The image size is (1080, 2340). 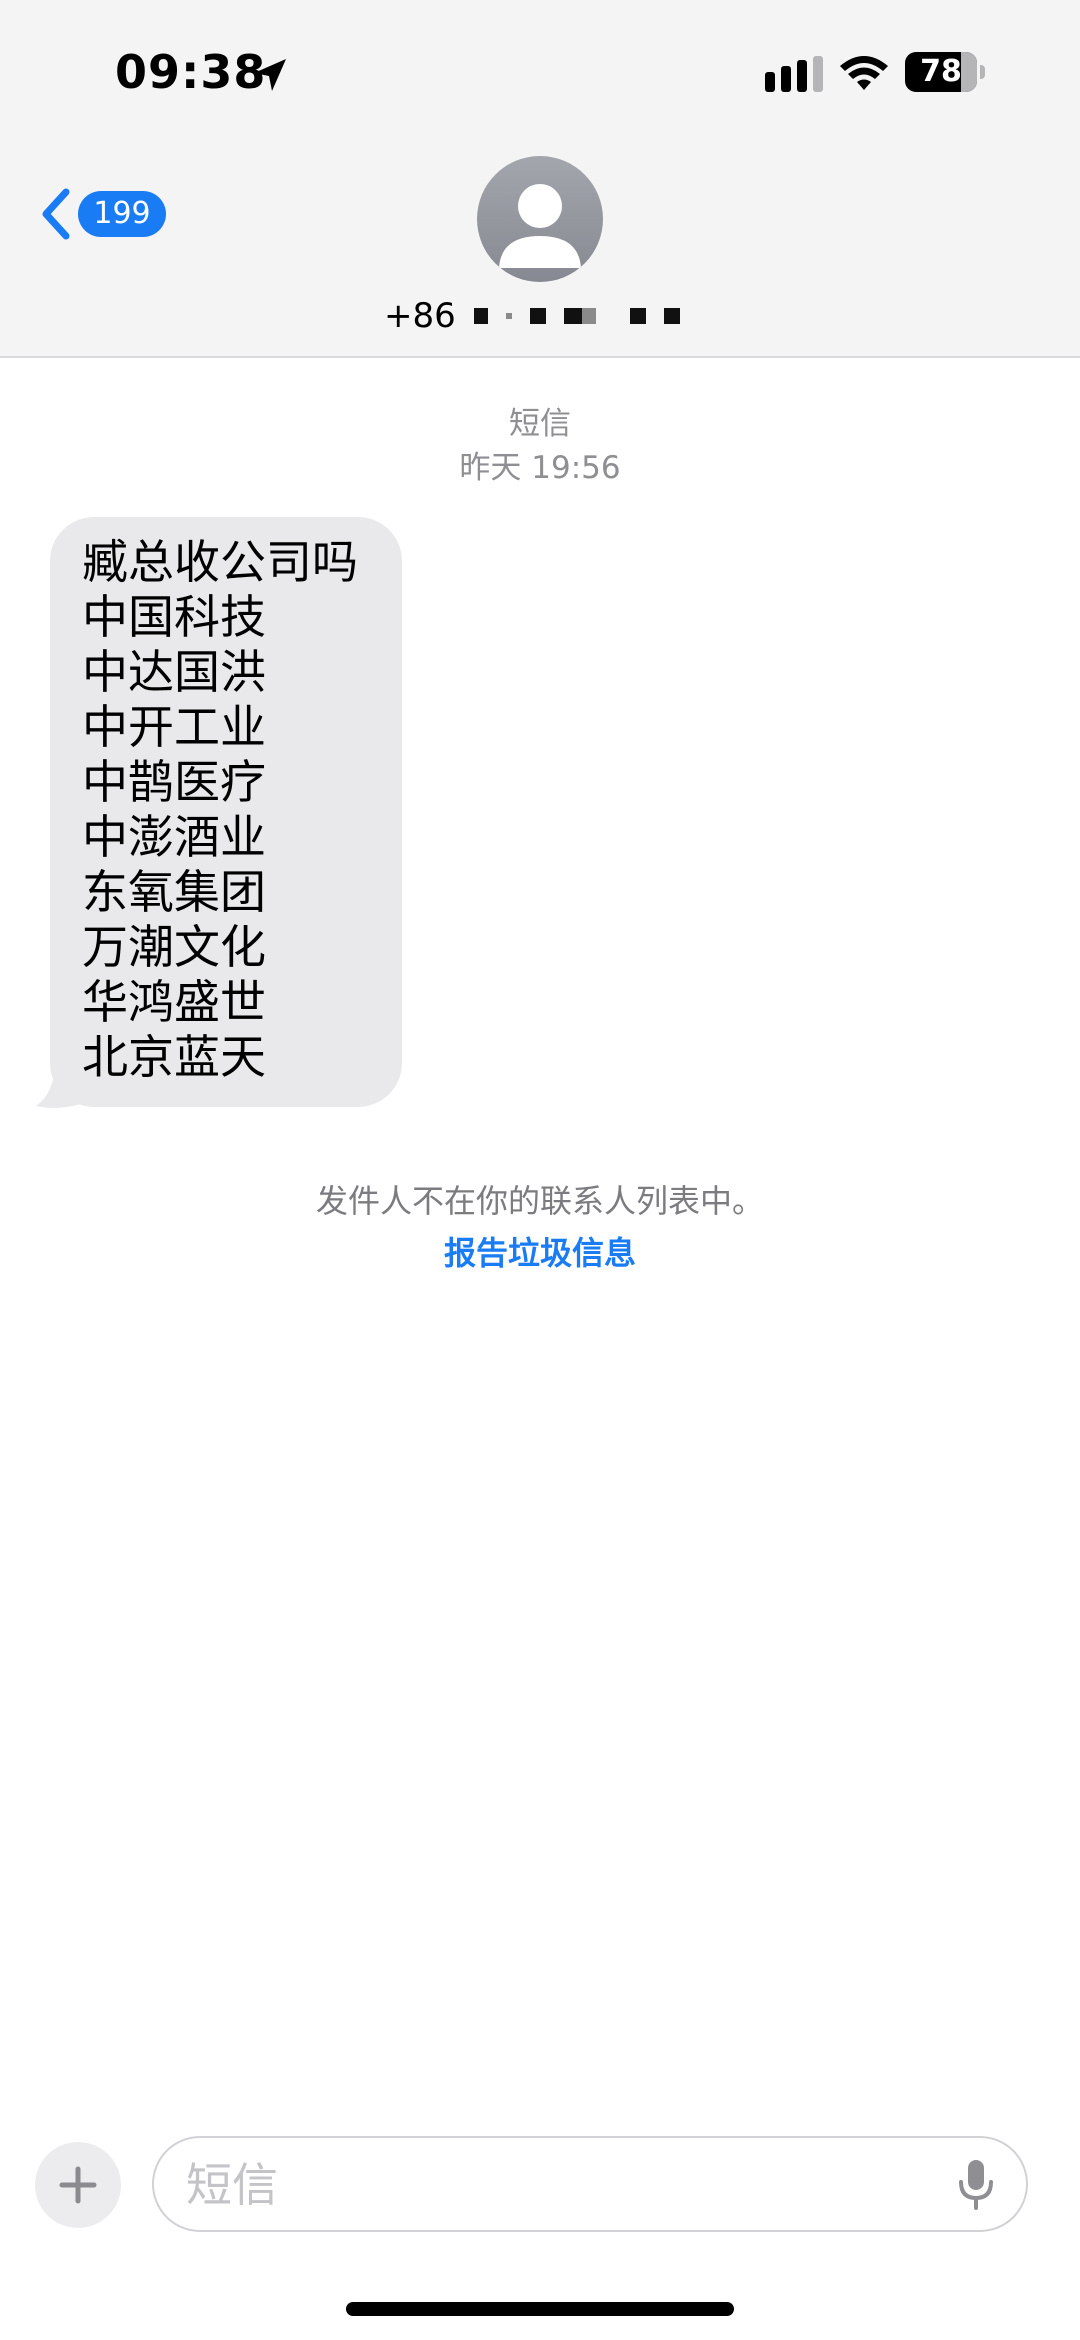 What do you see at coordinates (174, 947) in the screenshot?
I see `message-line: 万潮文化` at bounding box center [174, 947].